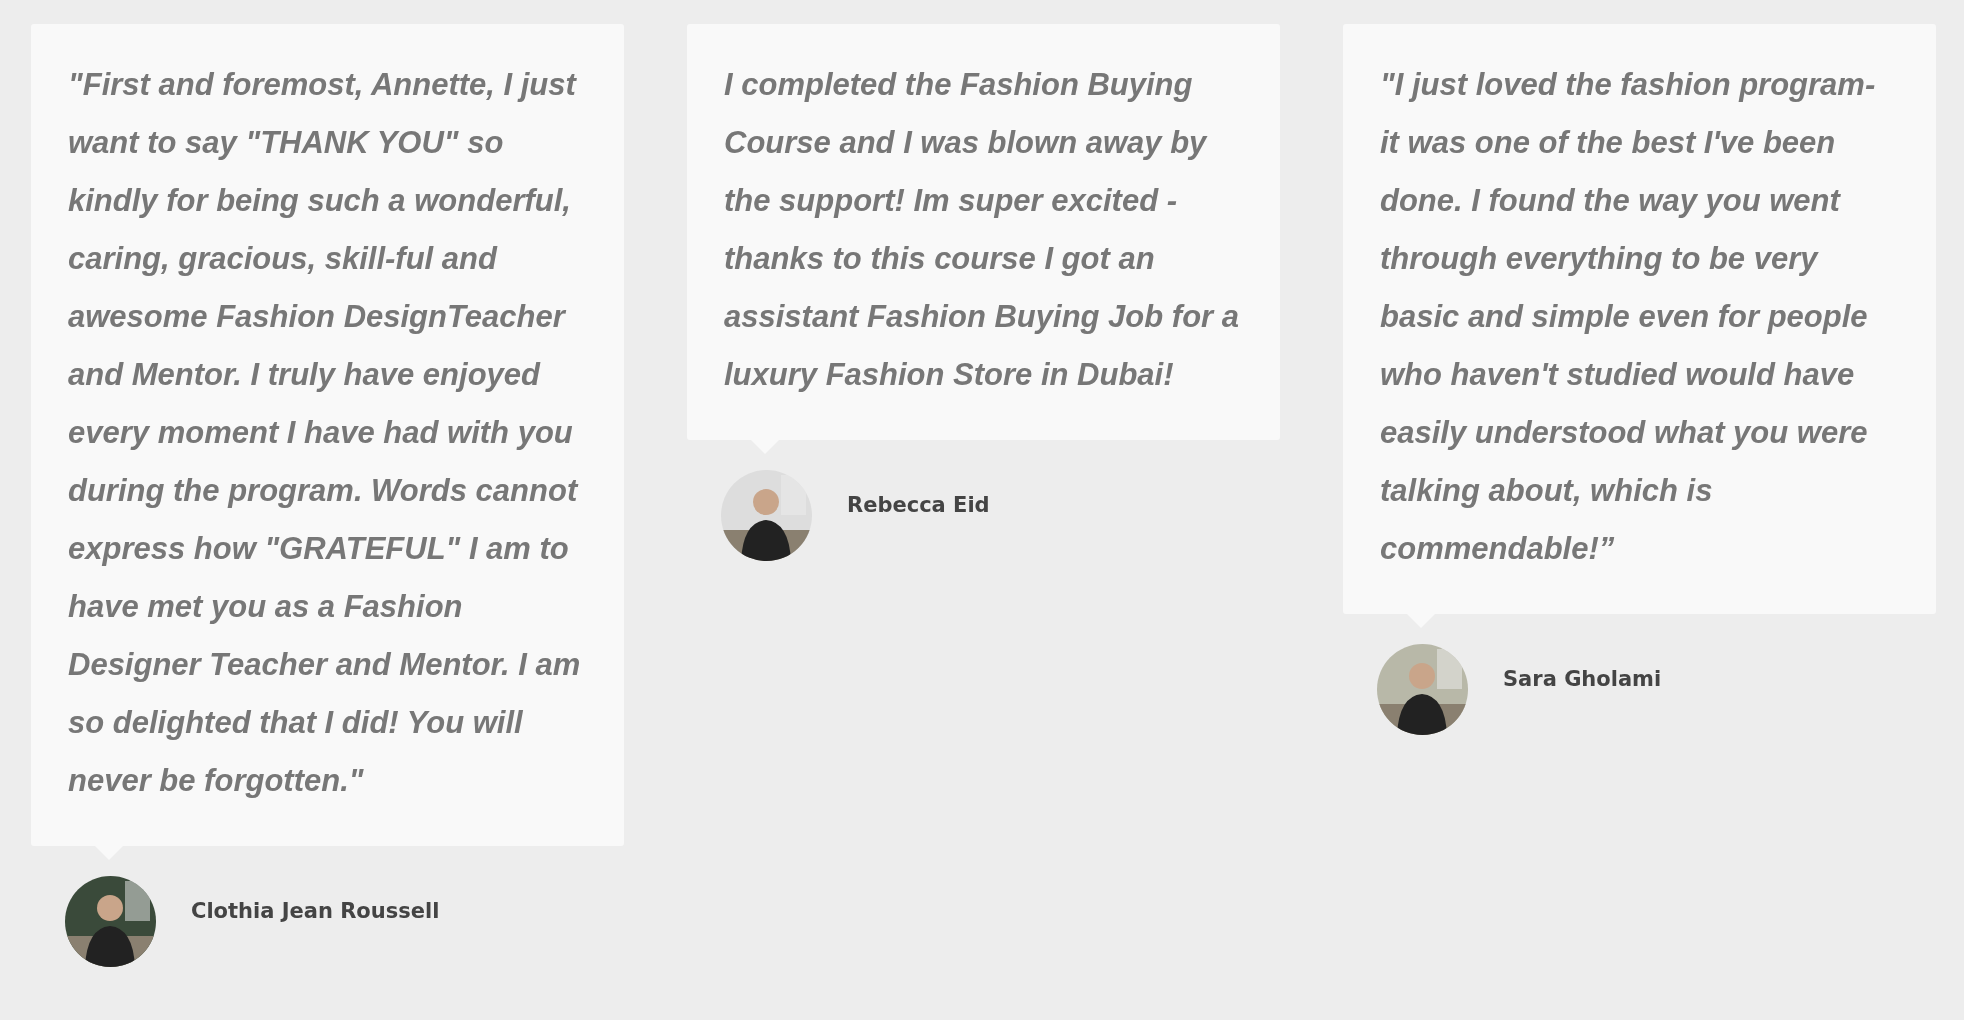 The image size is (1964, 1020). Describe the element at coordinates (1582, 679) in the screenshot. I see `reviewer-name: Sara Gholami` at that location.